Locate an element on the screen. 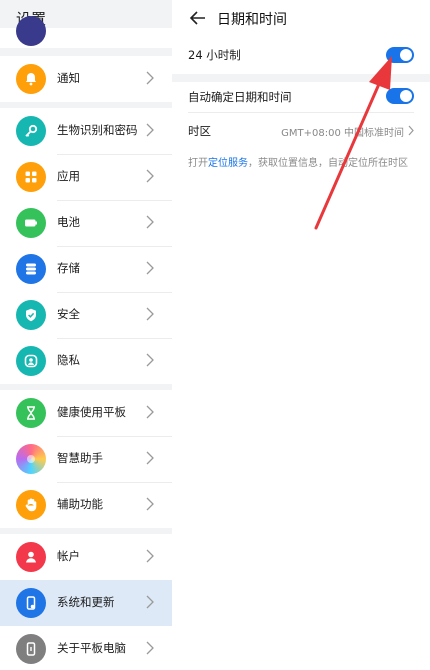 Image resolution: width=430 pixels, height=670 pixels. auto-datetime-label: 自动确定日期和时间 is located at coordinates (240, 97).